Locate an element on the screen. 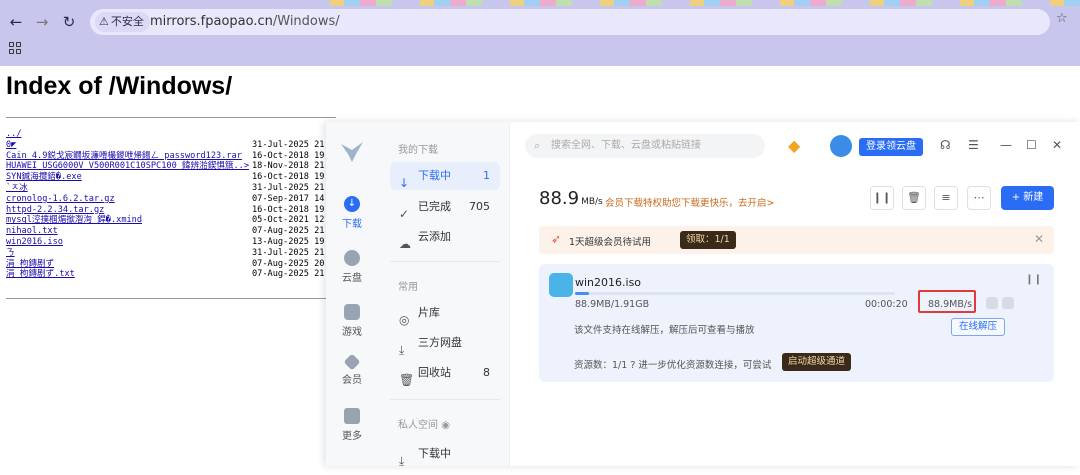  super-channel-button: 启动超级通道 is located at coordinates (817, 362).